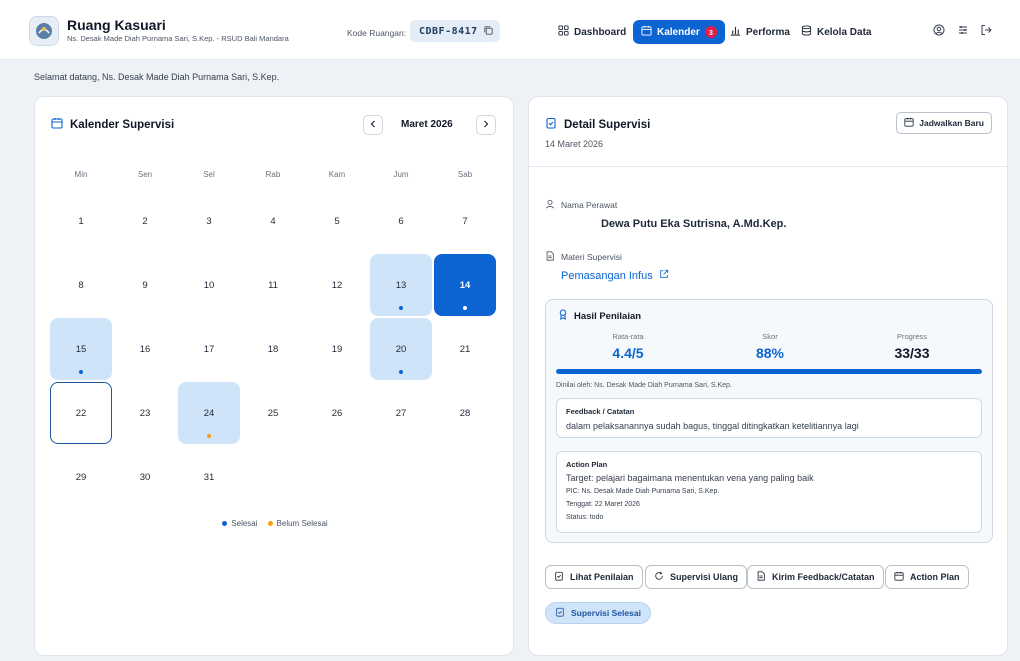 The height and width of the screenshot is (661, 1020). I want to click on progress-stat: Progress 33/33, so click(912, 346).